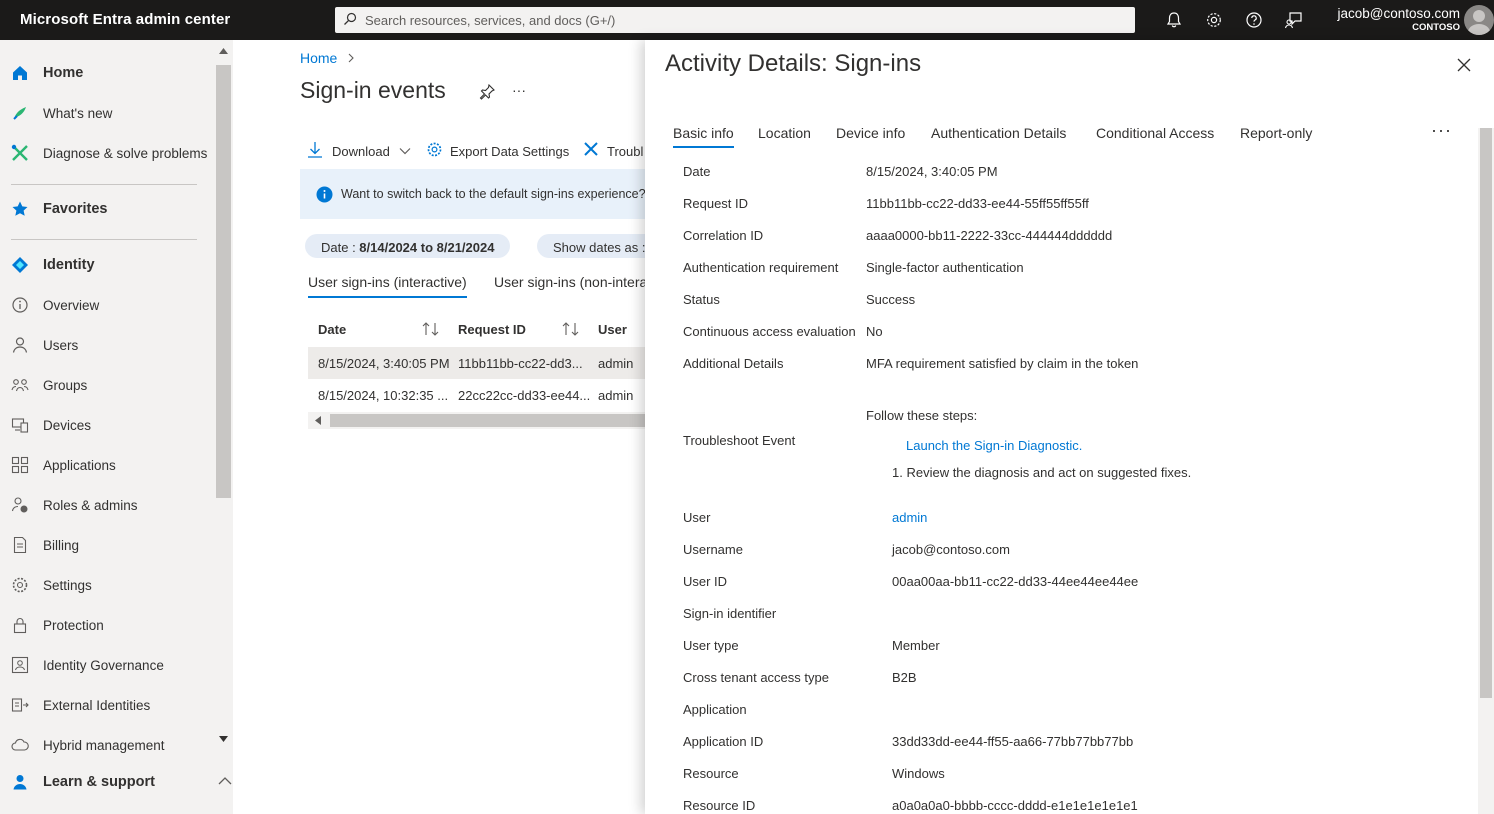 The width and height of the screenshot is (1494, 814). I want to click on tab-location: Location, so click(784, 133).